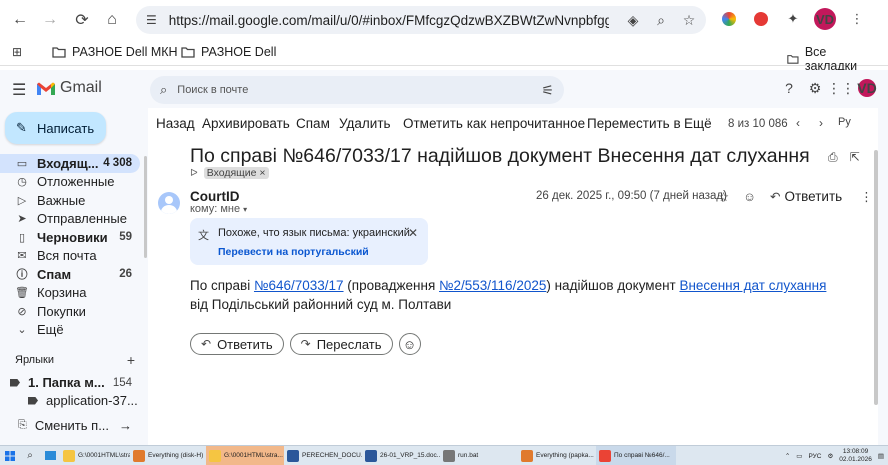  What do you see at coordinates (828, 59) in the screenshot?
I see `all-bookmarks: Все закладки` at bounding box center [828, 59].